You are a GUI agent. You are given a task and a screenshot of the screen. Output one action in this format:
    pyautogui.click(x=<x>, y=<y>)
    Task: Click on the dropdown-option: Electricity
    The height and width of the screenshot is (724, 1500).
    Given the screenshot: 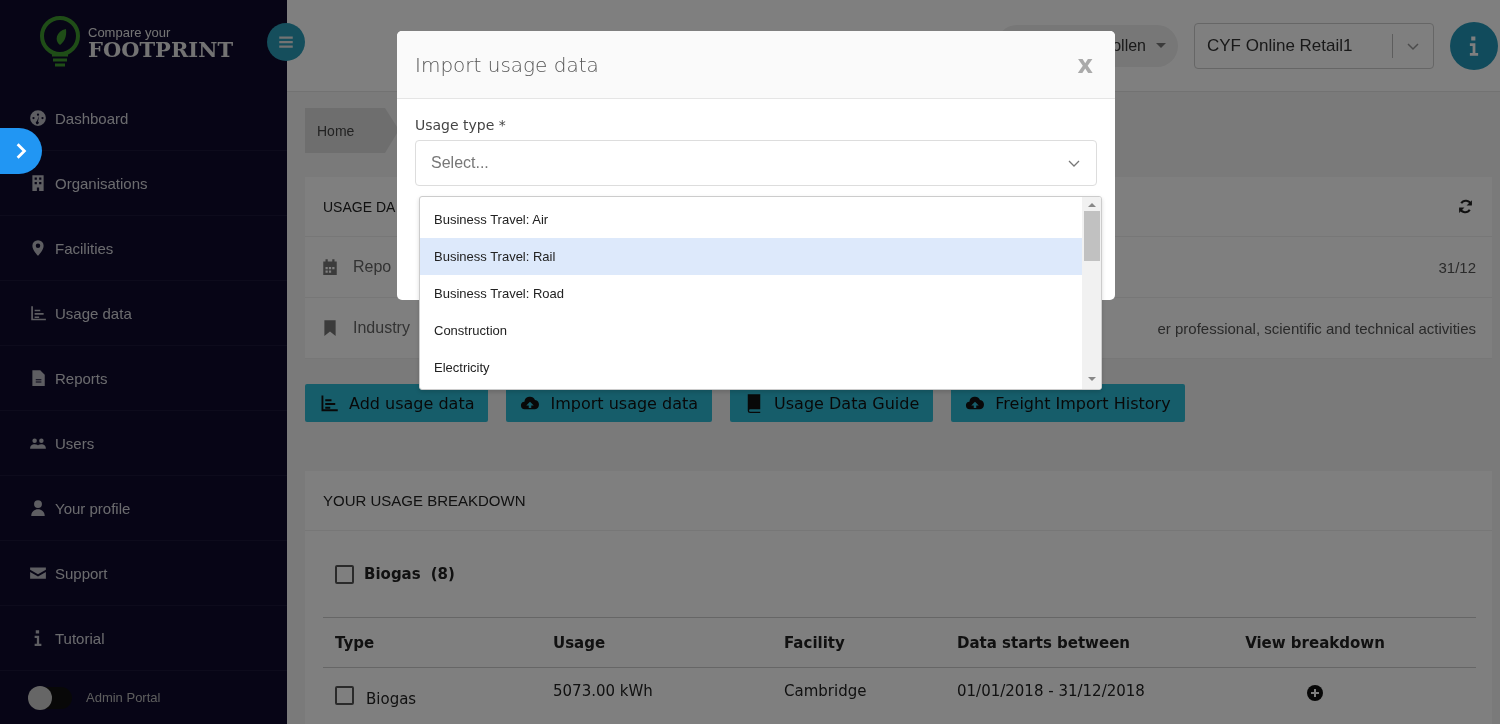 What is the action you would take?
    pyautogui.click(x=751, y=367)
    